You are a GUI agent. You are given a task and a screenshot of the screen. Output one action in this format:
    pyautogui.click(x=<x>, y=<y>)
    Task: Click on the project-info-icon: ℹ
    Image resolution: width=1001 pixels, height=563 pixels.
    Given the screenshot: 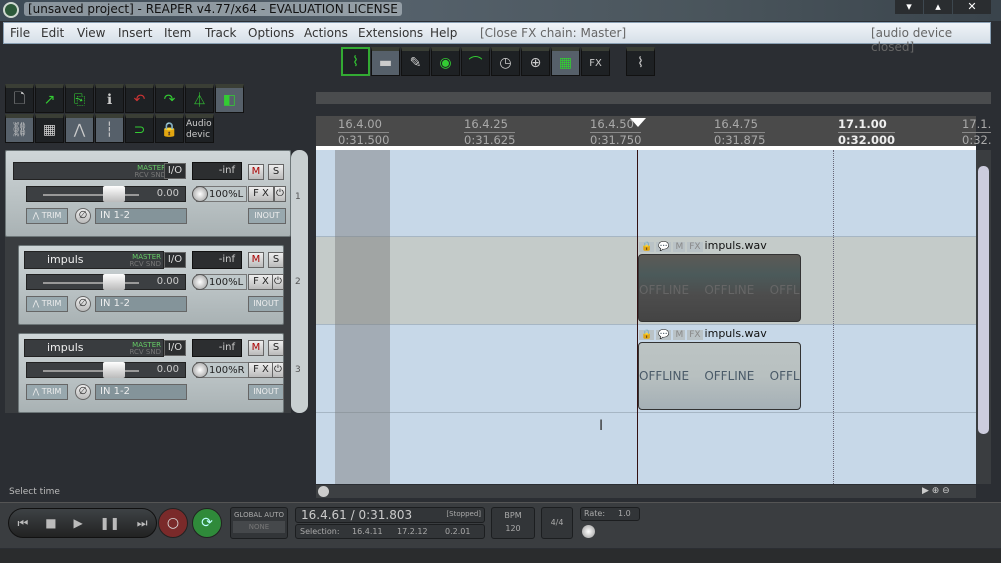 What is the action you would take?
    pyautogui.click(x=109, y=98)
    